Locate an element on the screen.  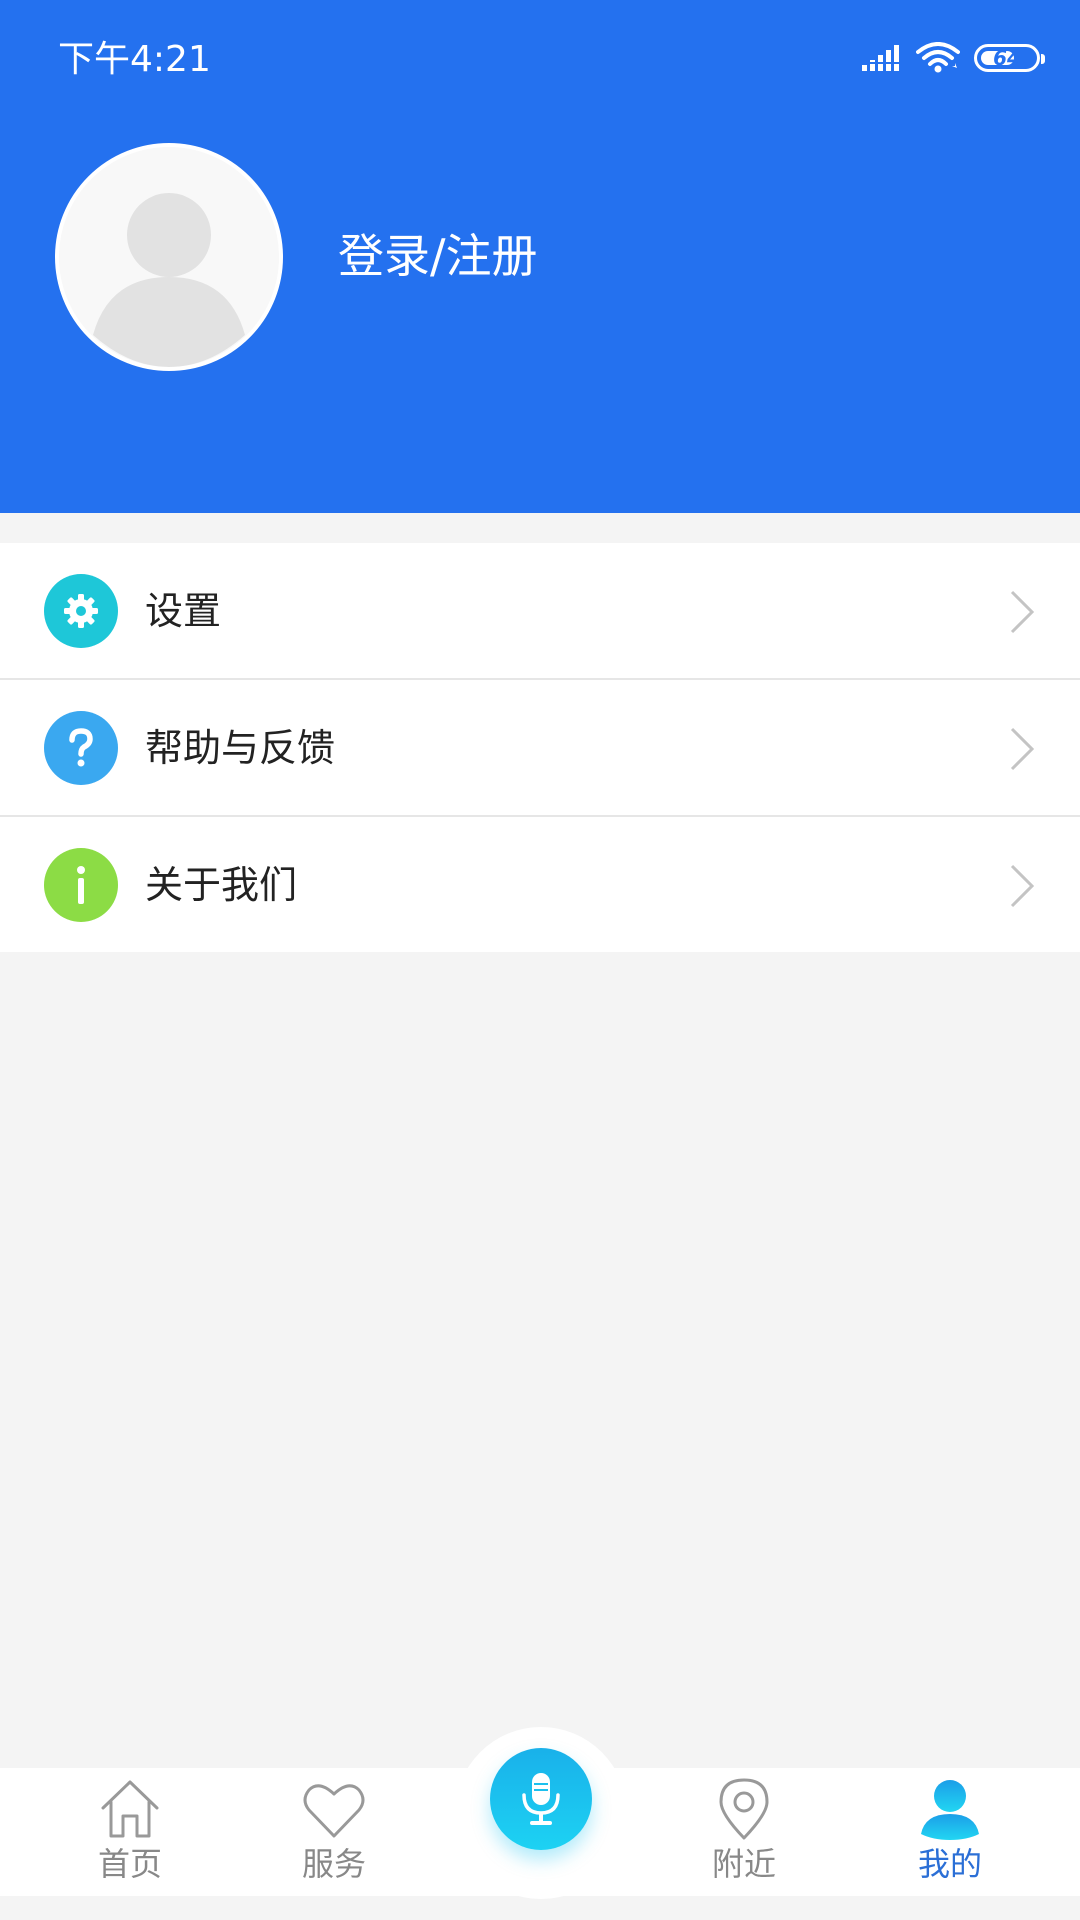
tab-services: 服务 is located at coordinates (334, 1832).